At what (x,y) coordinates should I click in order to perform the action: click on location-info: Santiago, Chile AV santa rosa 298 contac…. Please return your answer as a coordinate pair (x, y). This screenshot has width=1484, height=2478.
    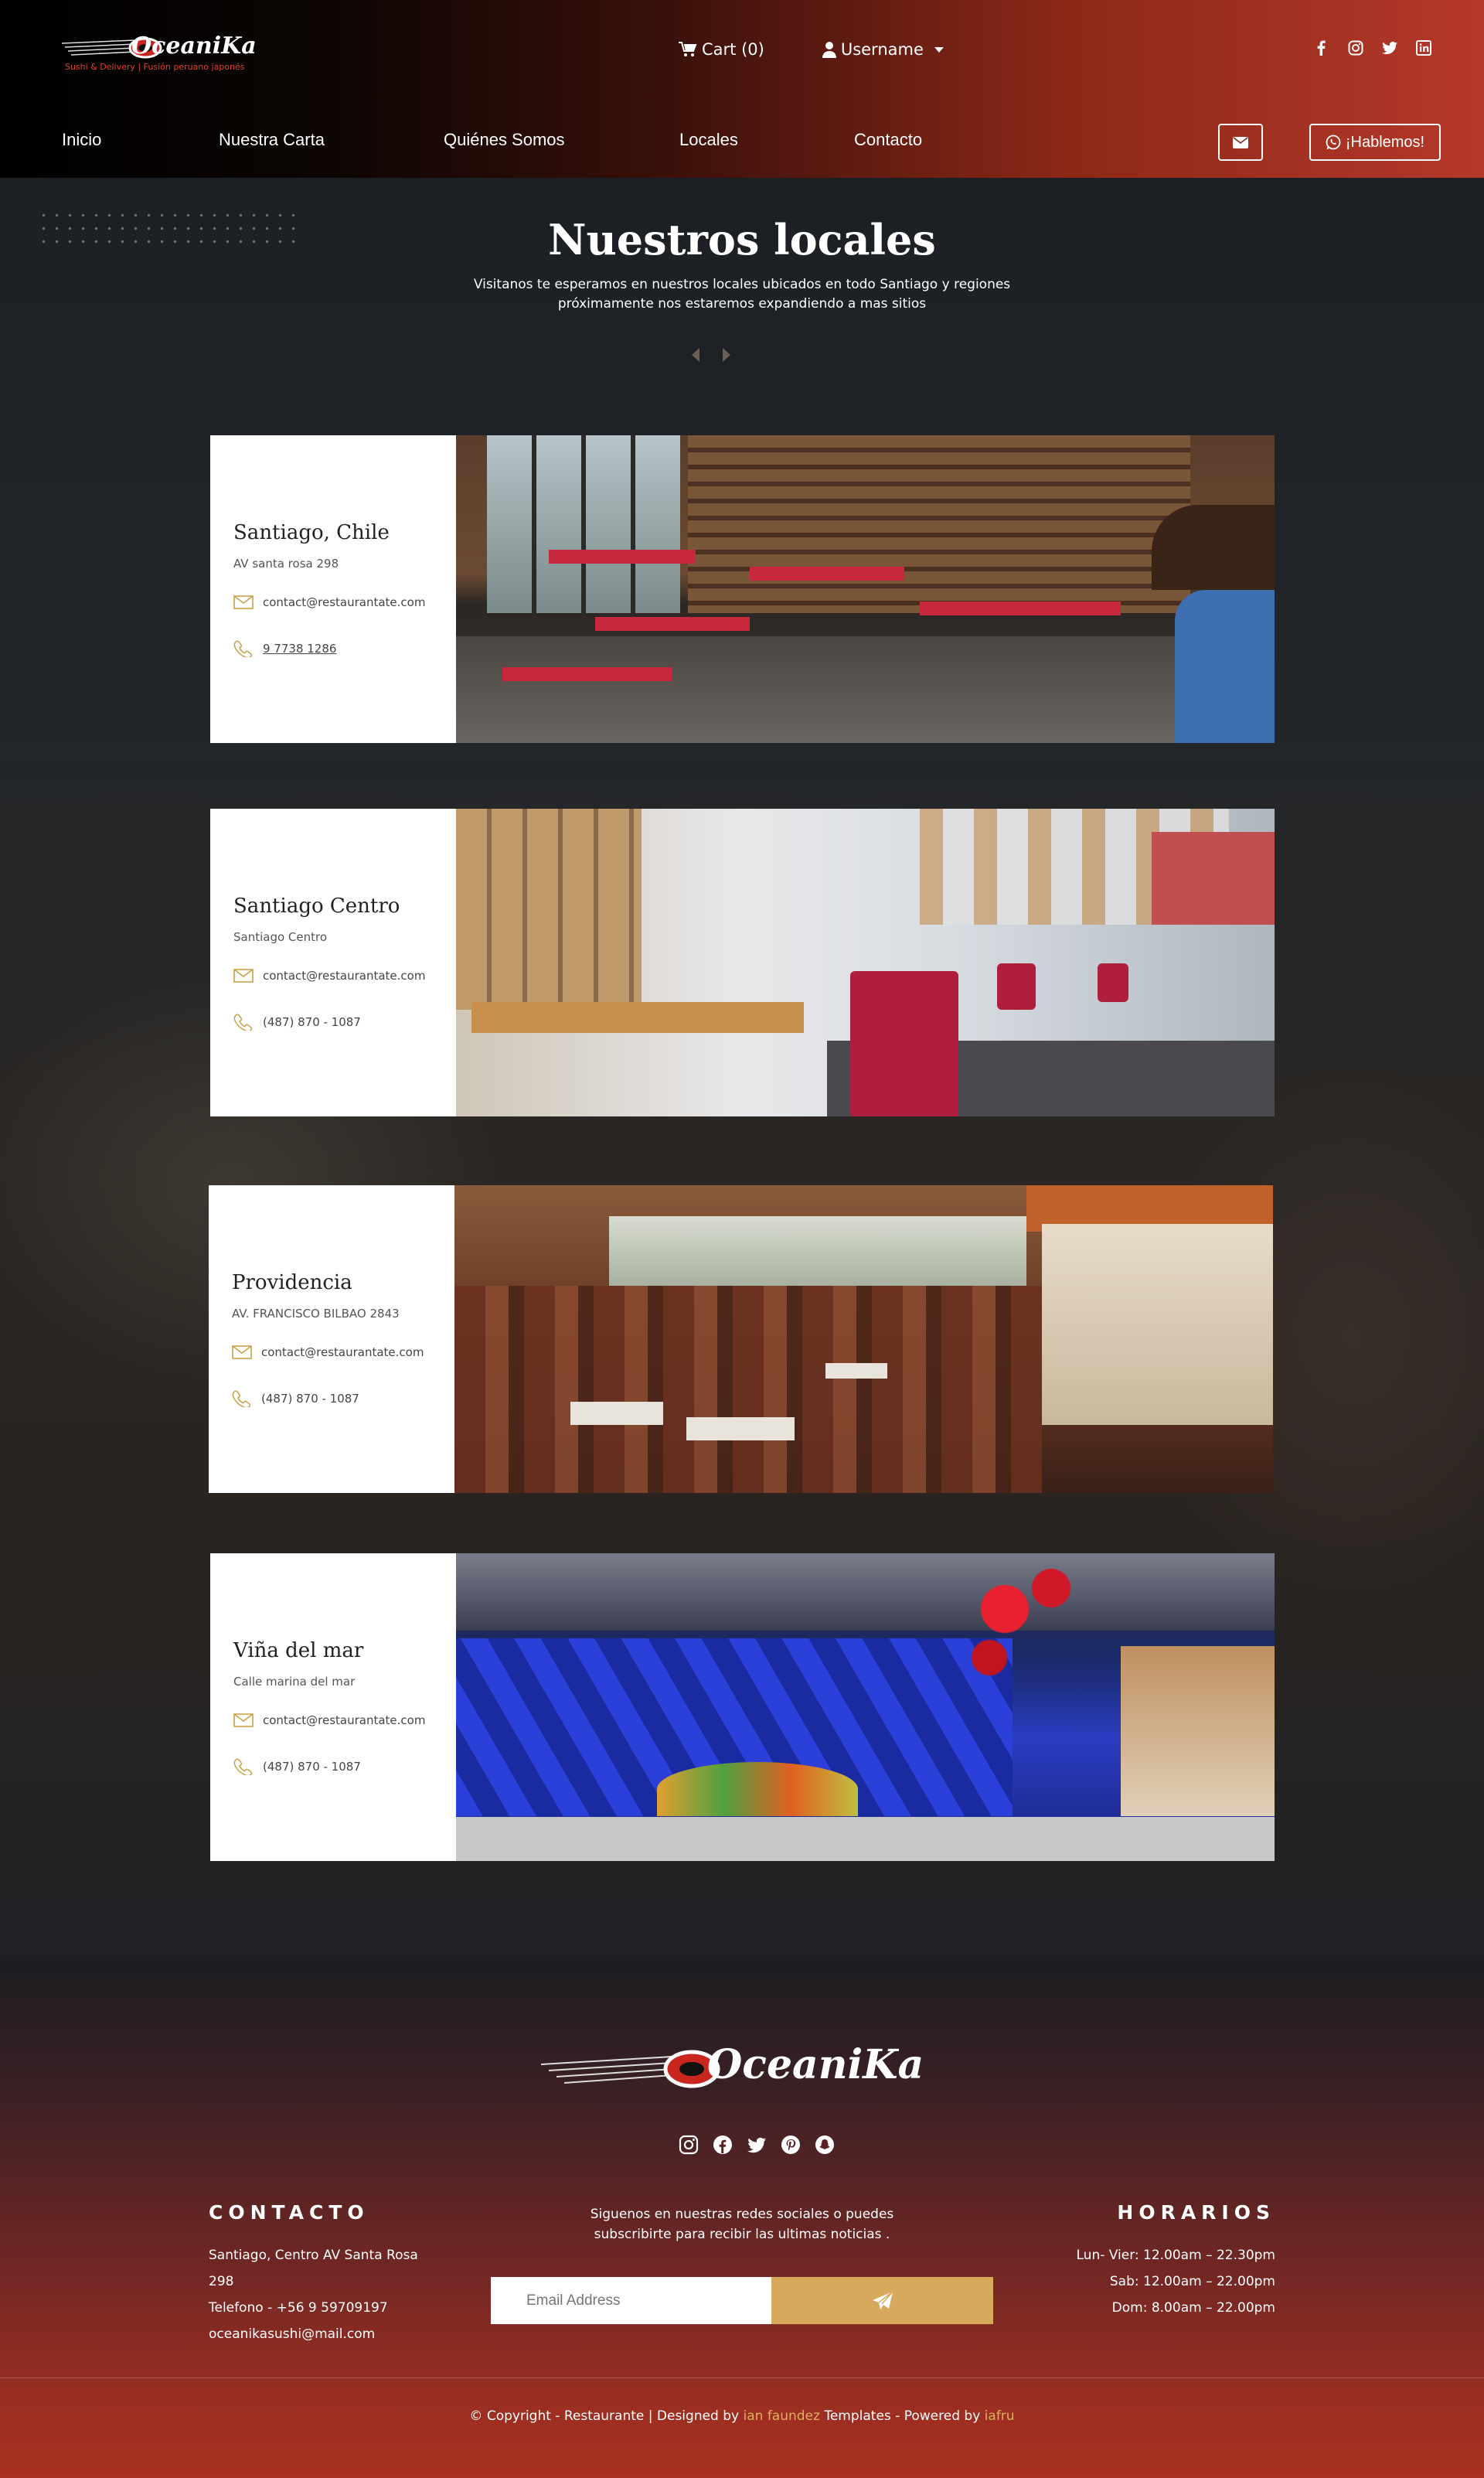
    Looking at the image, I should click on (333, 589).